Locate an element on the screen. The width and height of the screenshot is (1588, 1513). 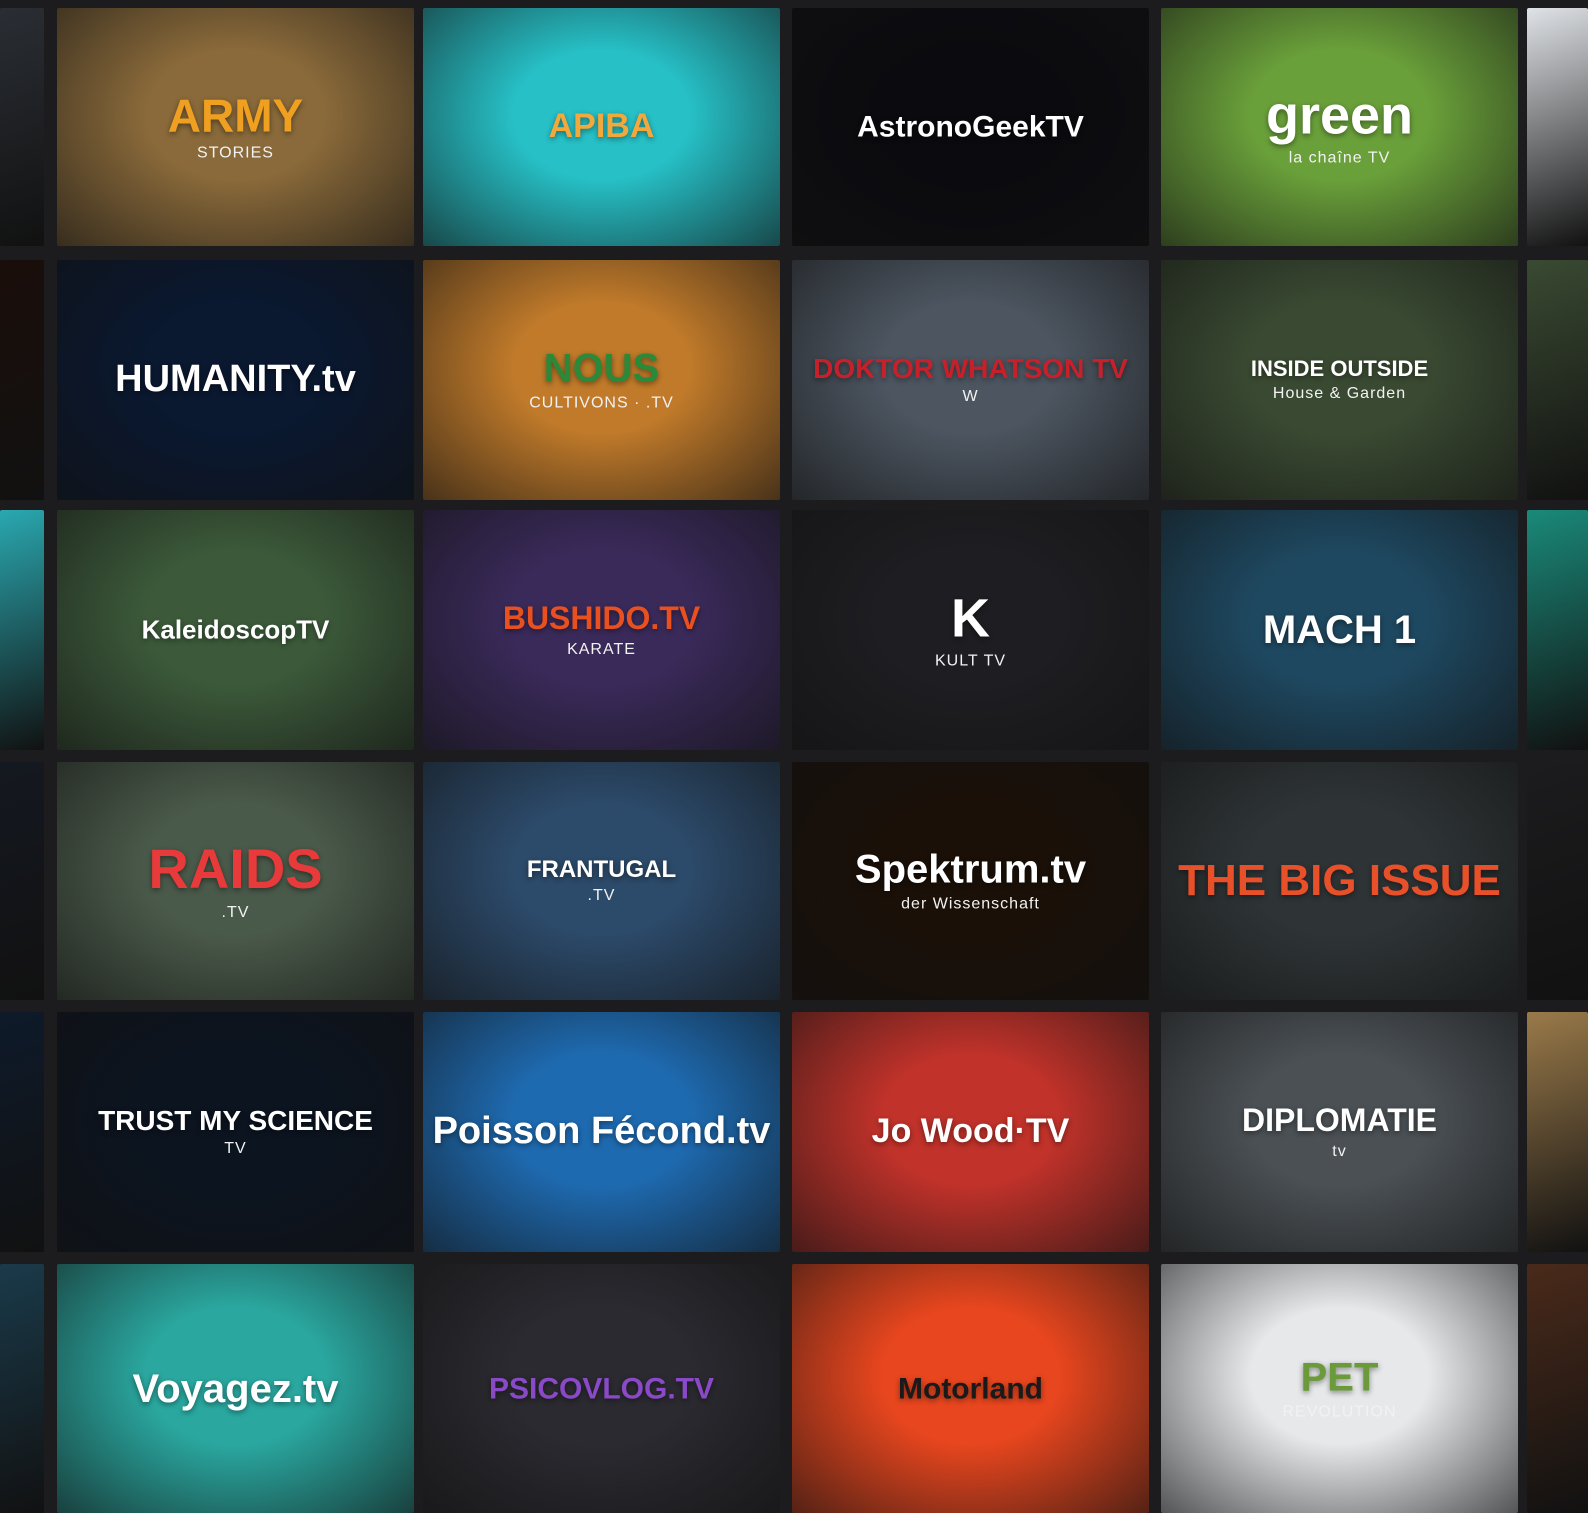
channel-logo: Voyagez.tv is located at coordinates (235, 1389).